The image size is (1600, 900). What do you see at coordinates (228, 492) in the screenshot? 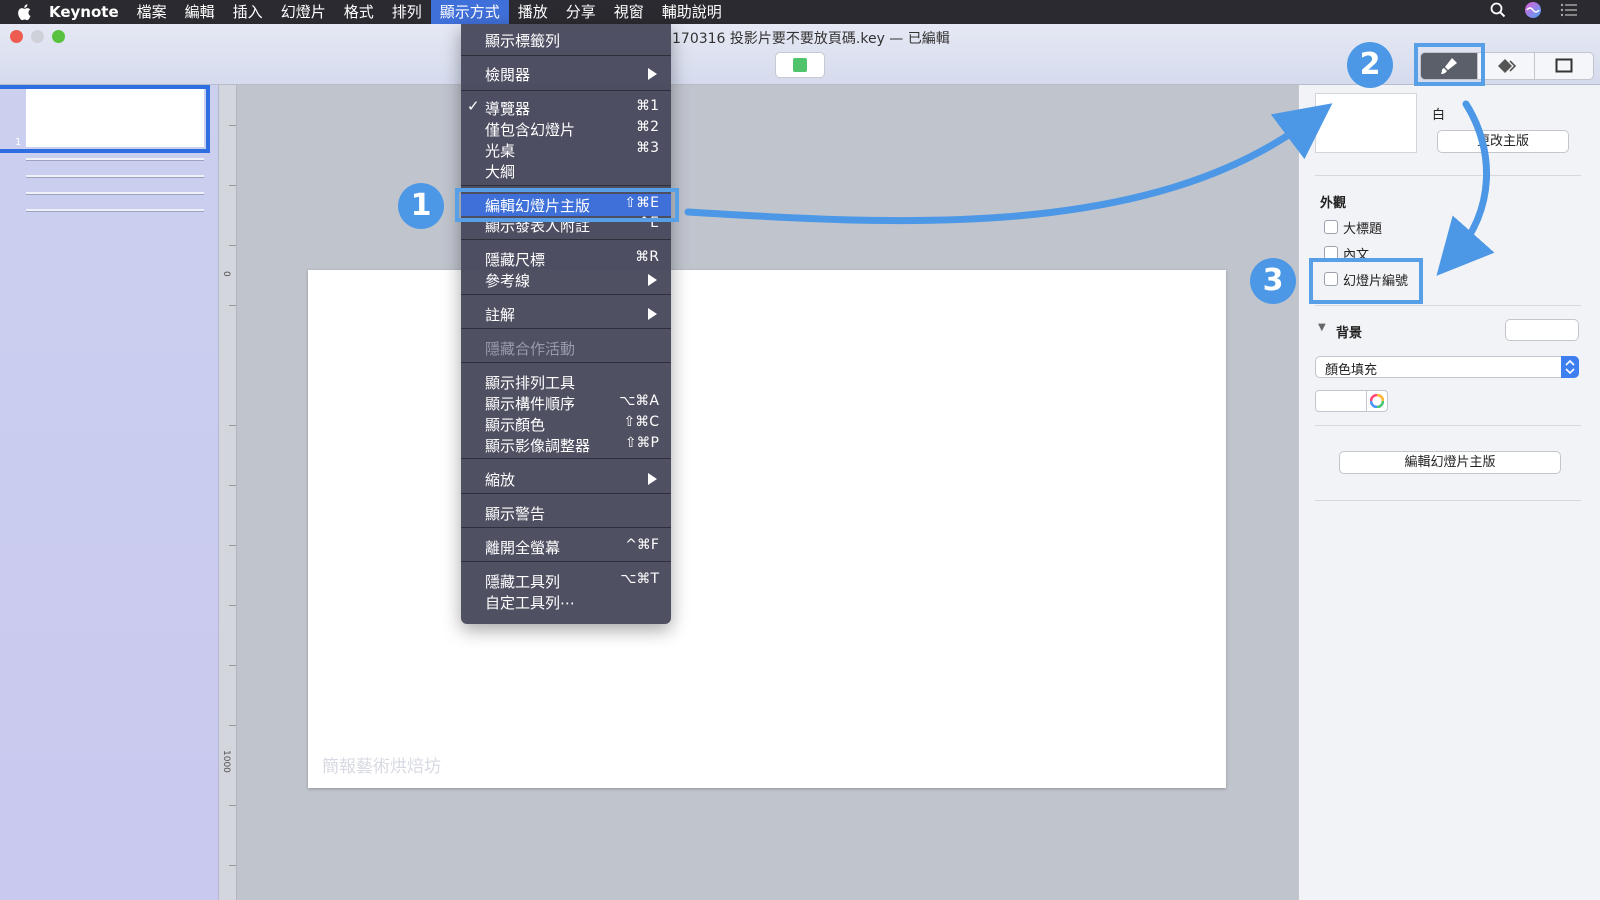
I see `vertical-ruler: 0 1000` at bounding box center [228, 492].